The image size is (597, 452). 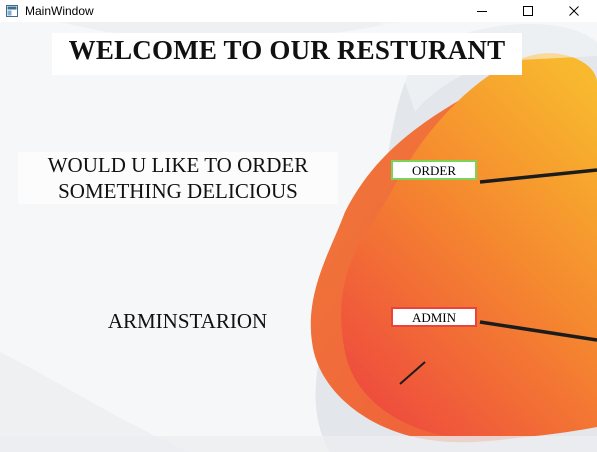 What do you see at coordinates (187, 321) in the screenshot?
I see `admin-label: ARMINSTARION` at bounding box center [187, 321].